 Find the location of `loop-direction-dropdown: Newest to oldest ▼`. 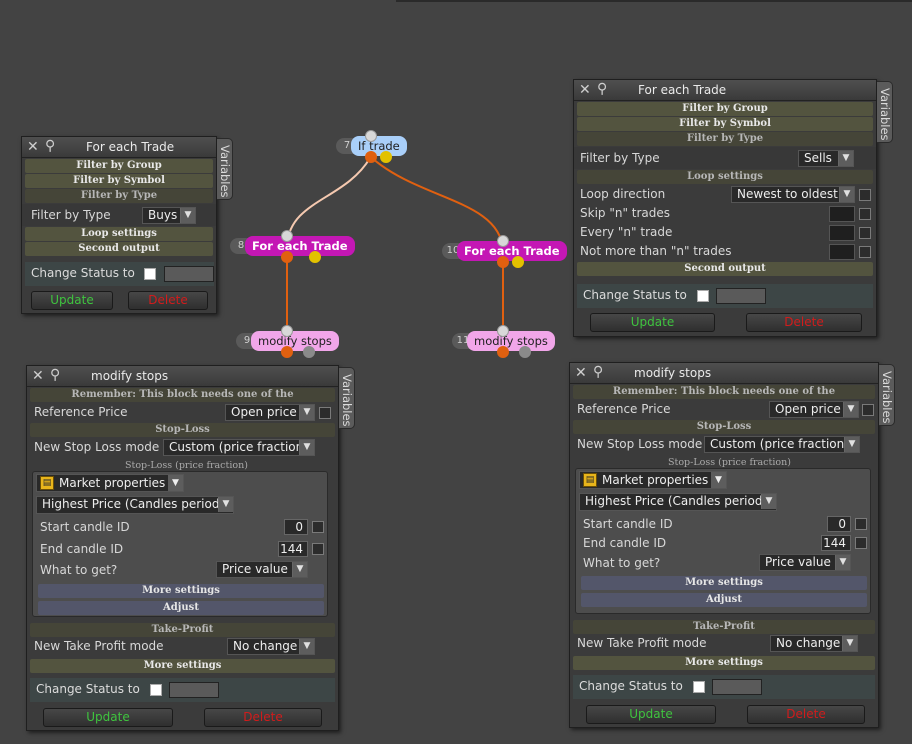

loop-direction-dropdown: Newest to oldest ▼ is located at coordinates (793, 194).